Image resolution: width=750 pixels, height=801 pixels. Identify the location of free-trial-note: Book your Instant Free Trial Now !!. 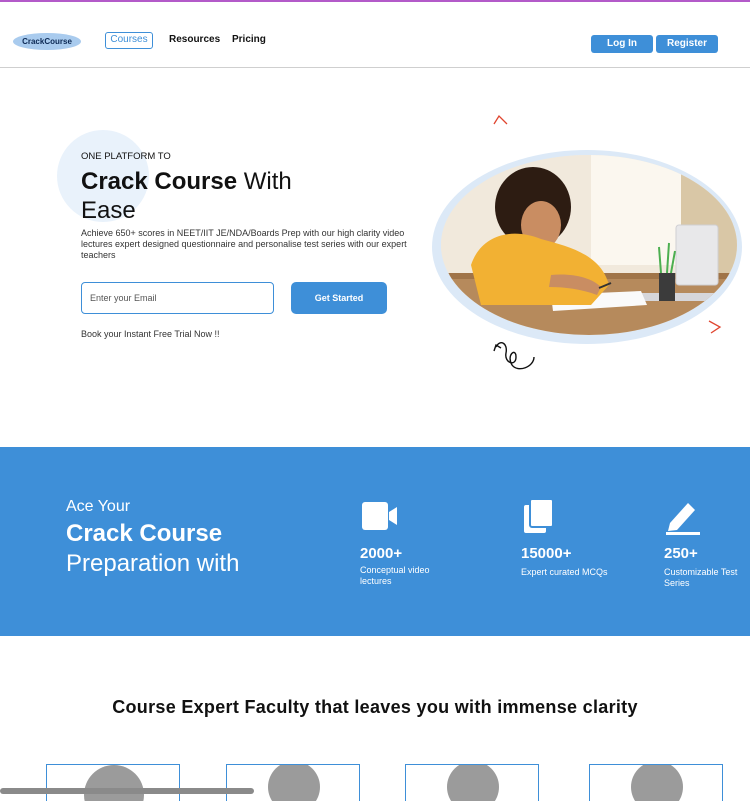
(150, 334).